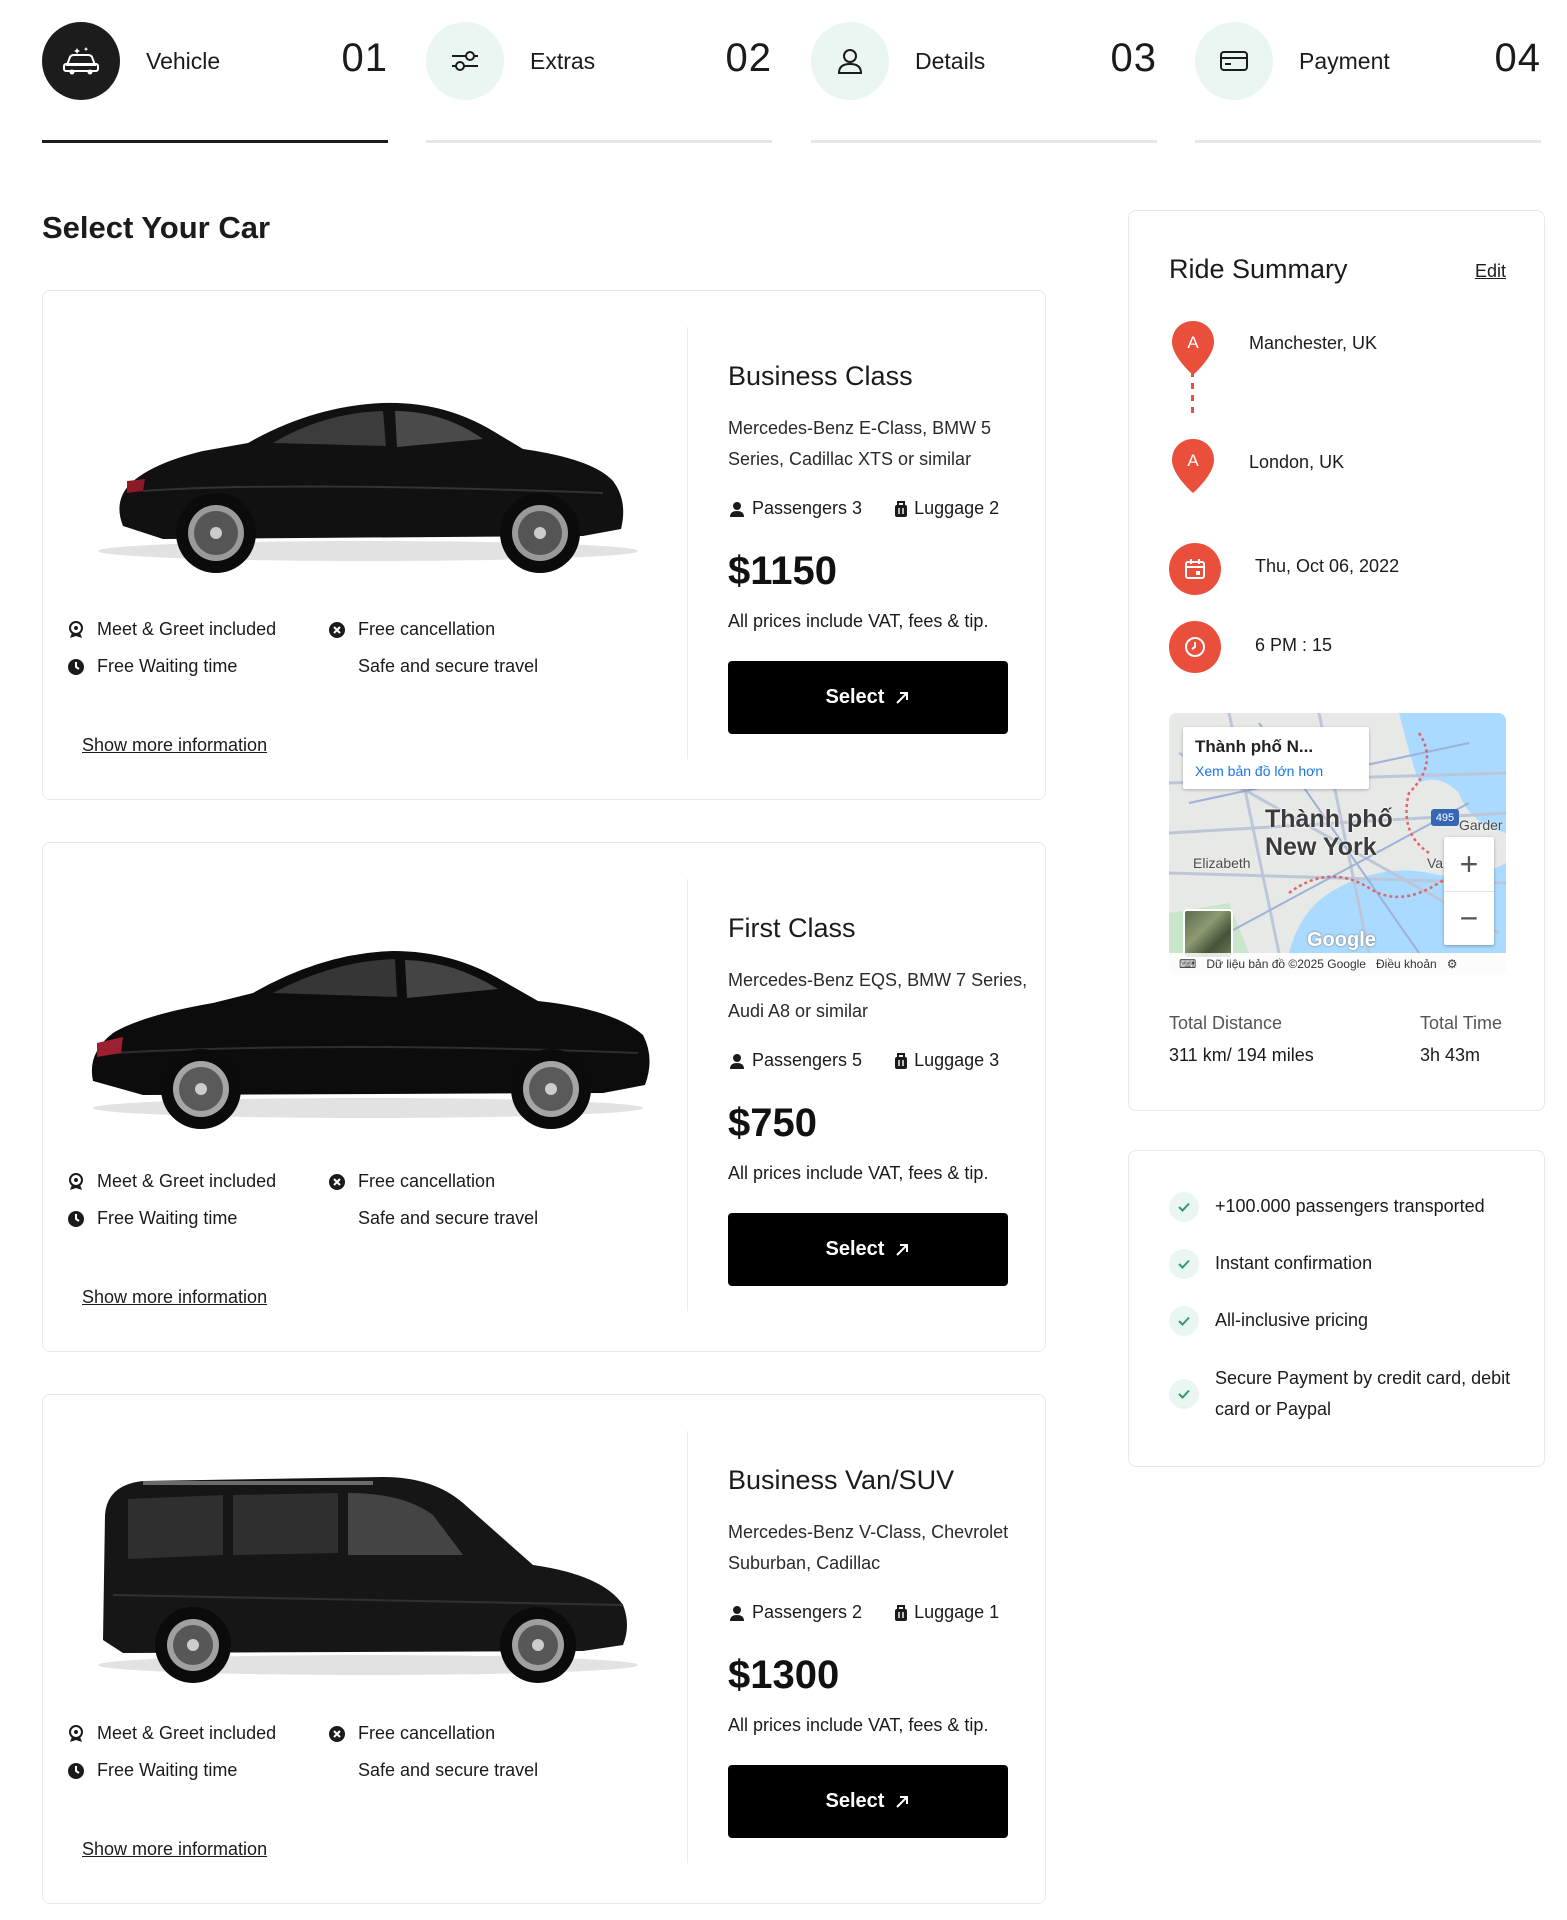  Describe the element at coordinates (863, 1060) in the screenshot. I see `capacity-row: Passengers 5 Luggage 3` at that location.